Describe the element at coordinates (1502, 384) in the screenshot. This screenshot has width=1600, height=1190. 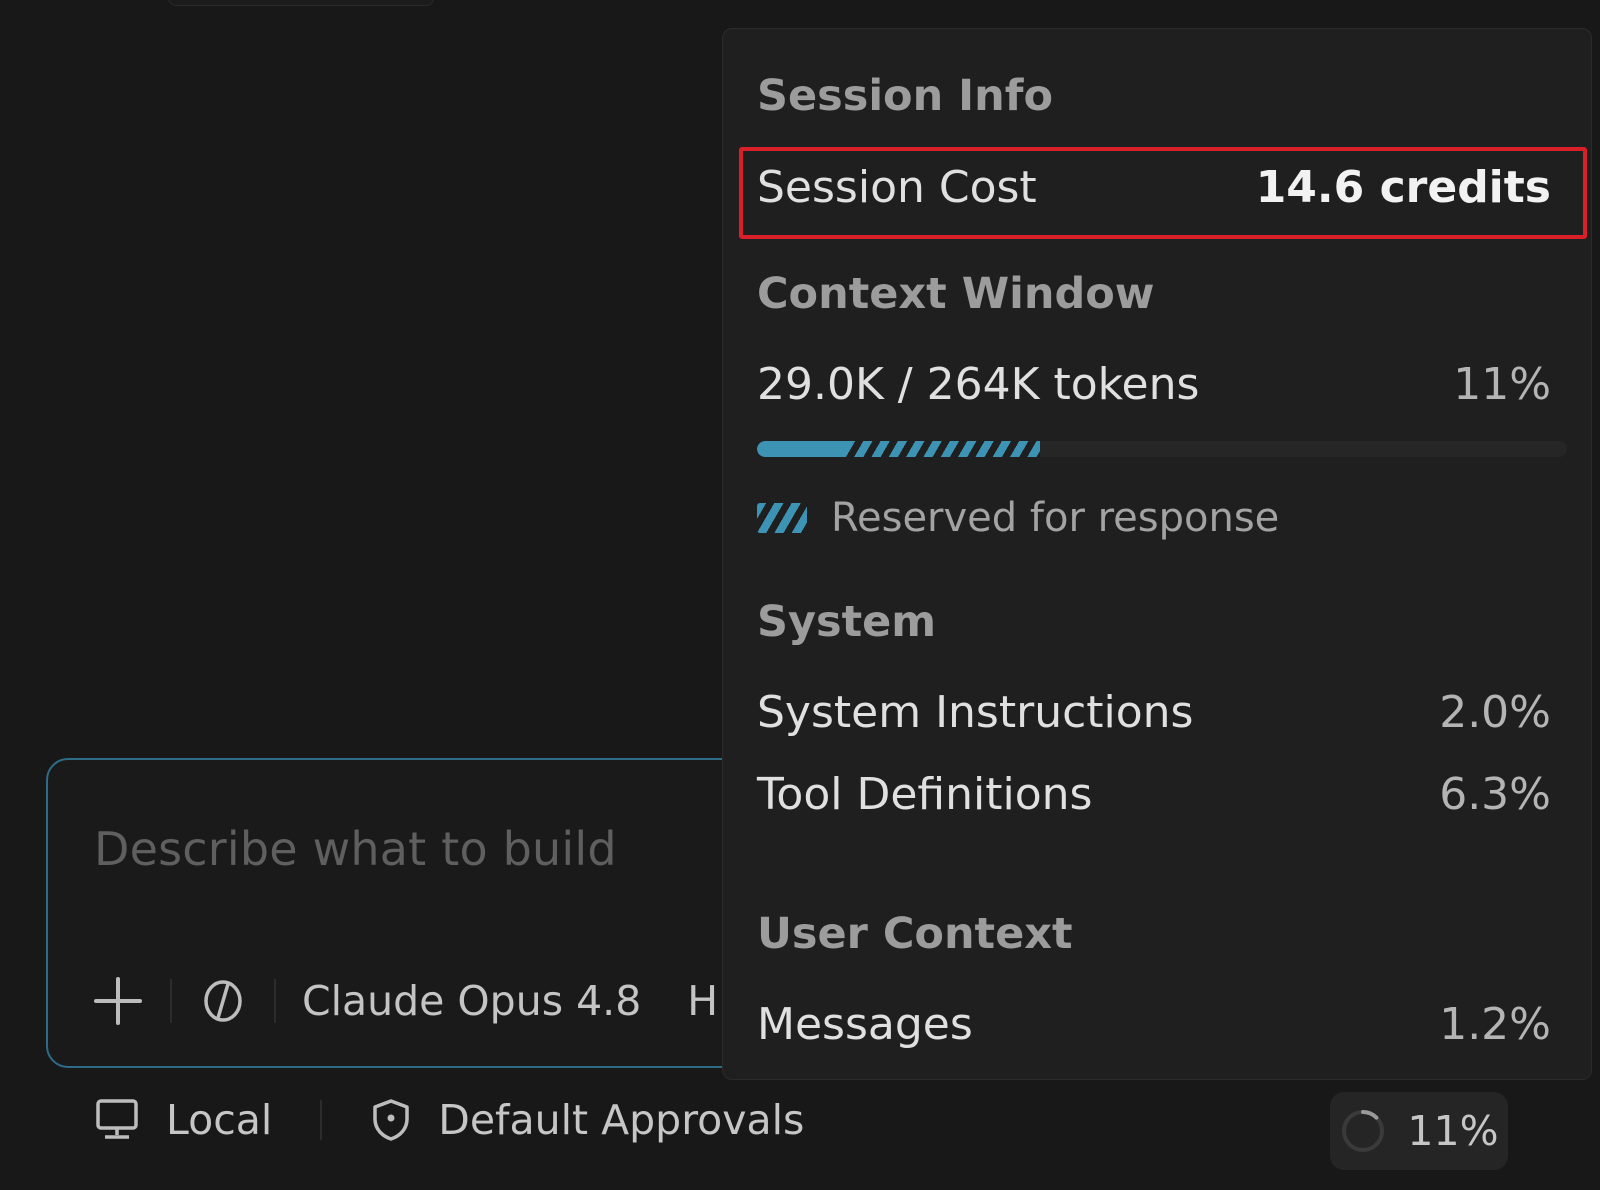
I see `context-percent: 11%` at that location.